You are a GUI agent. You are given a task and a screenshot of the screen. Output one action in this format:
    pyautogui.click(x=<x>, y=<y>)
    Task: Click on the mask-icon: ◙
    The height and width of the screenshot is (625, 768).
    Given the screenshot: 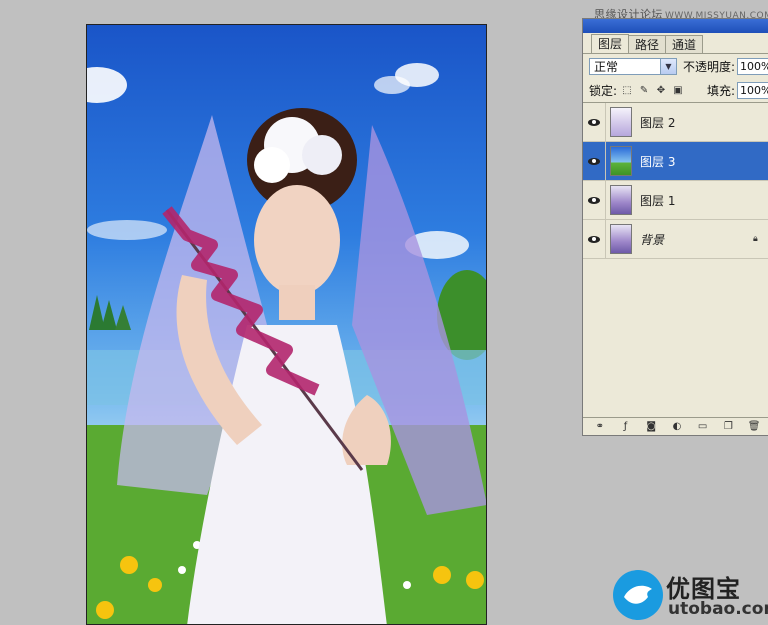 What is the action you would take?
    pyautogui.click(x=651, y=426)
    